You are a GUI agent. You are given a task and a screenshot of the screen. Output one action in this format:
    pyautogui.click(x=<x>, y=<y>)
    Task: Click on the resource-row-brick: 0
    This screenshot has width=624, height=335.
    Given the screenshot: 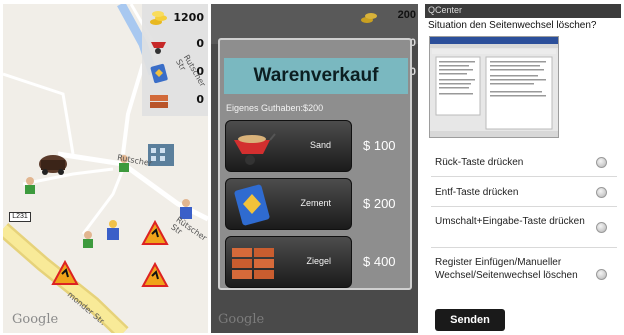 What is the action you would take?
    pyautogui.click(x=175, y=101)
    